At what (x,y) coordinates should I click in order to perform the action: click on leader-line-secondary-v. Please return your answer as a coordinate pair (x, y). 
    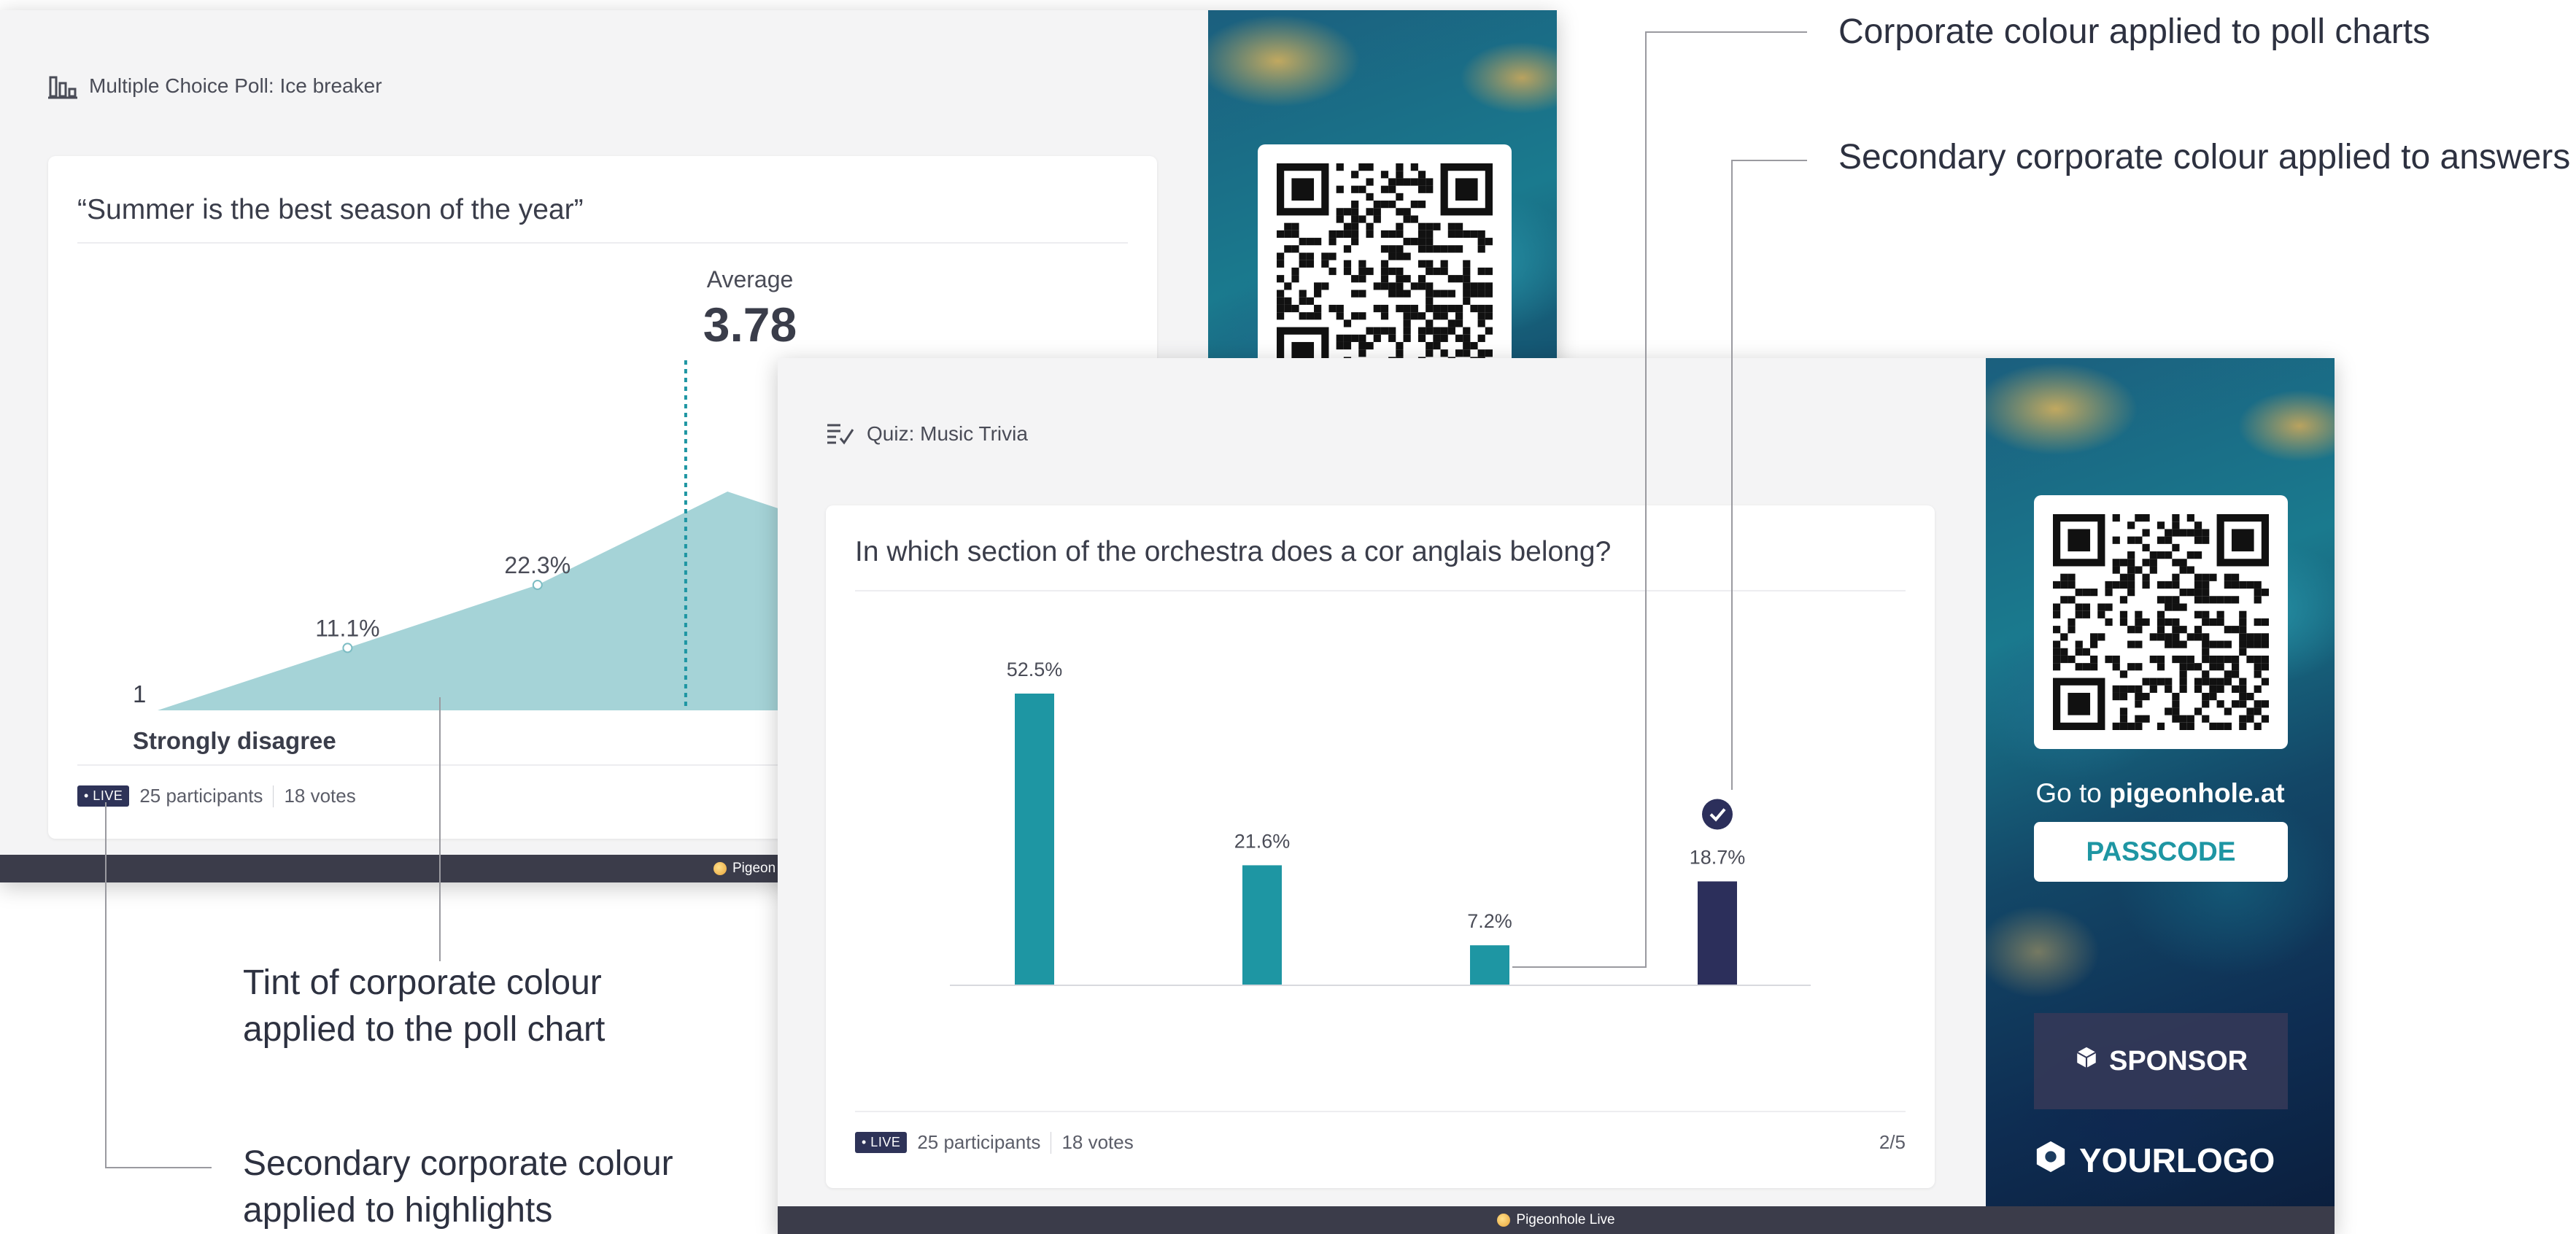
    Looking at the image, I should click on (1732, 475).